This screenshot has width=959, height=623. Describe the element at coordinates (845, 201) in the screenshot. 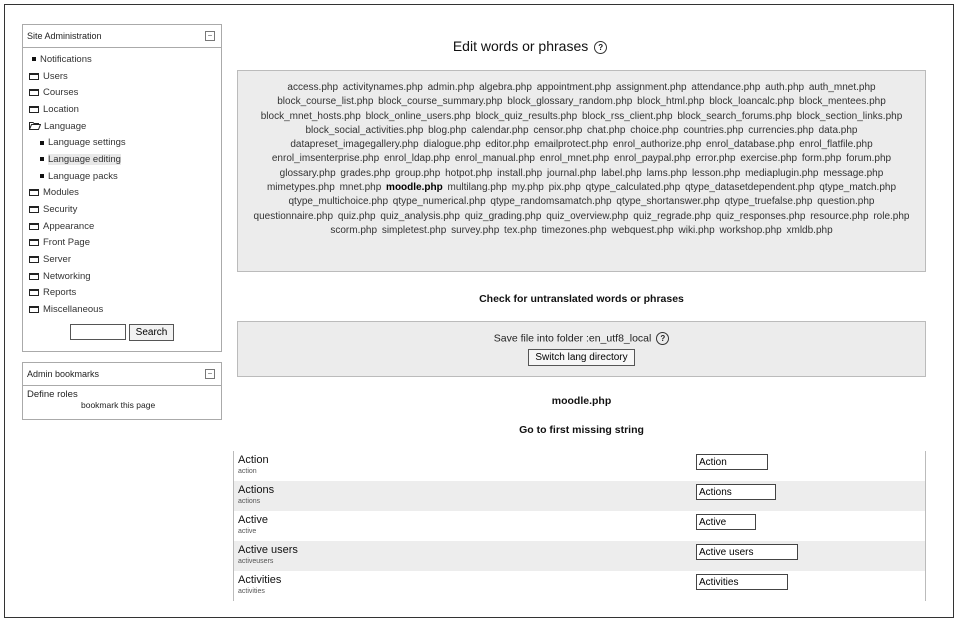

I see `language-file-link: question.php` at that location.